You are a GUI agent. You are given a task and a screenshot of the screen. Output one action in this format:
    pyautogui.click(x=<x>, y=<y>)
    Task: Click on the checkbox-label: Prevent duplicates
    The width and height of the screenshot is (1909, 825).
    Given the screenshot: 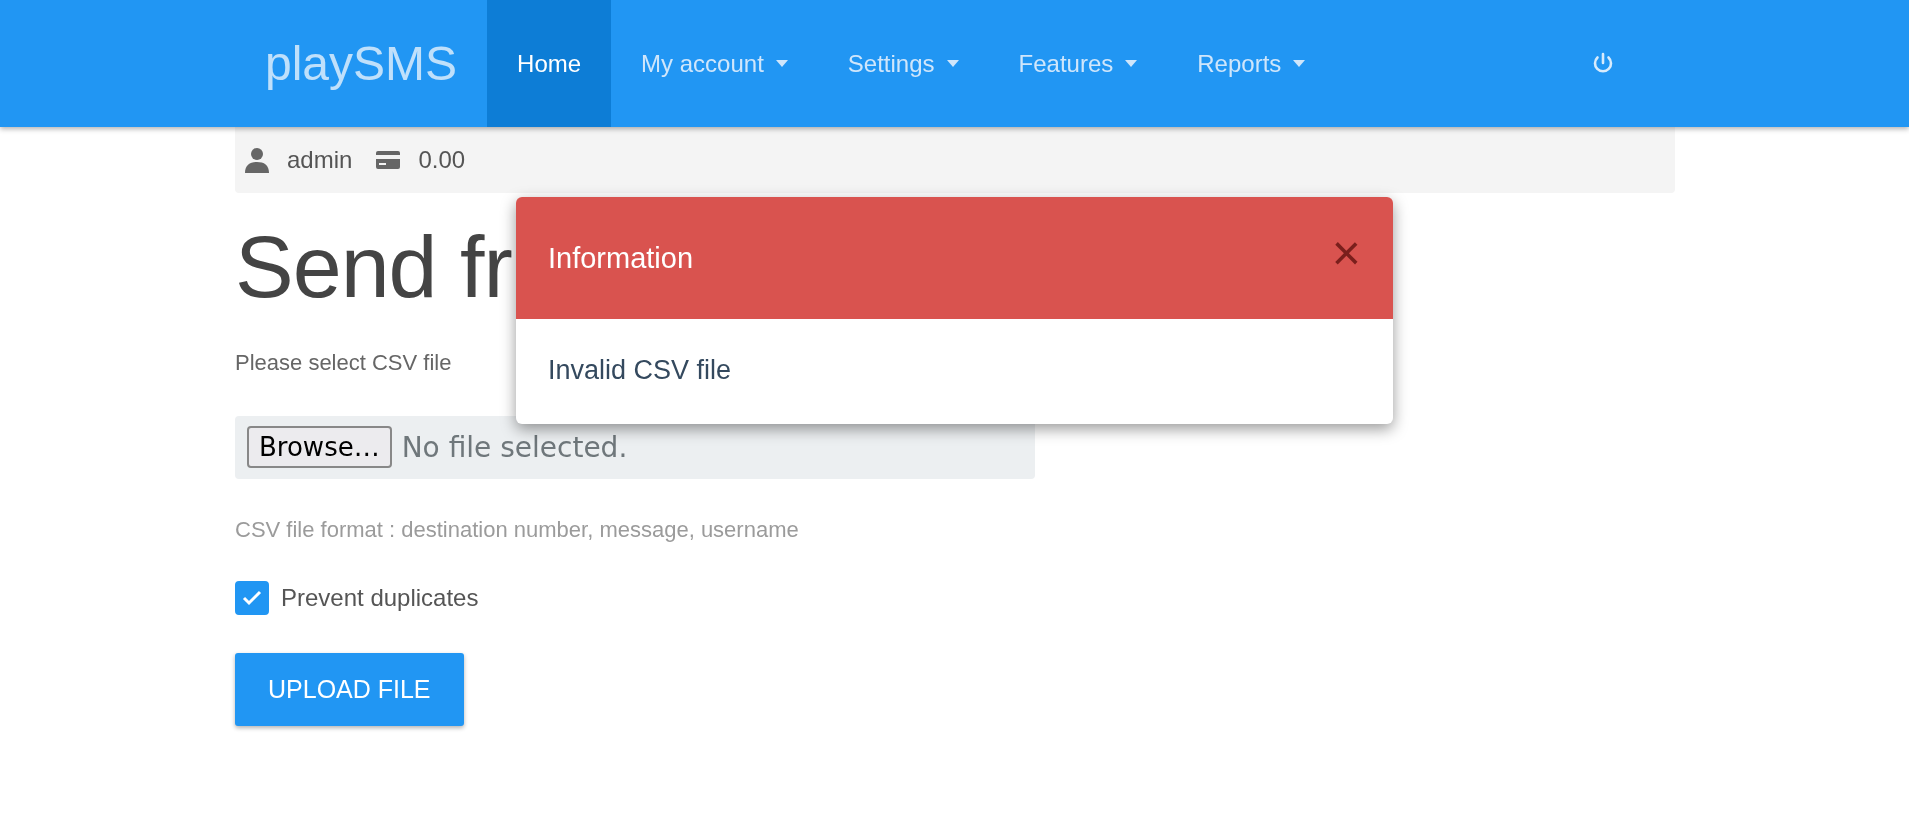 What is the action you would take?
    pyautogui.click(x=380, y=597)
    